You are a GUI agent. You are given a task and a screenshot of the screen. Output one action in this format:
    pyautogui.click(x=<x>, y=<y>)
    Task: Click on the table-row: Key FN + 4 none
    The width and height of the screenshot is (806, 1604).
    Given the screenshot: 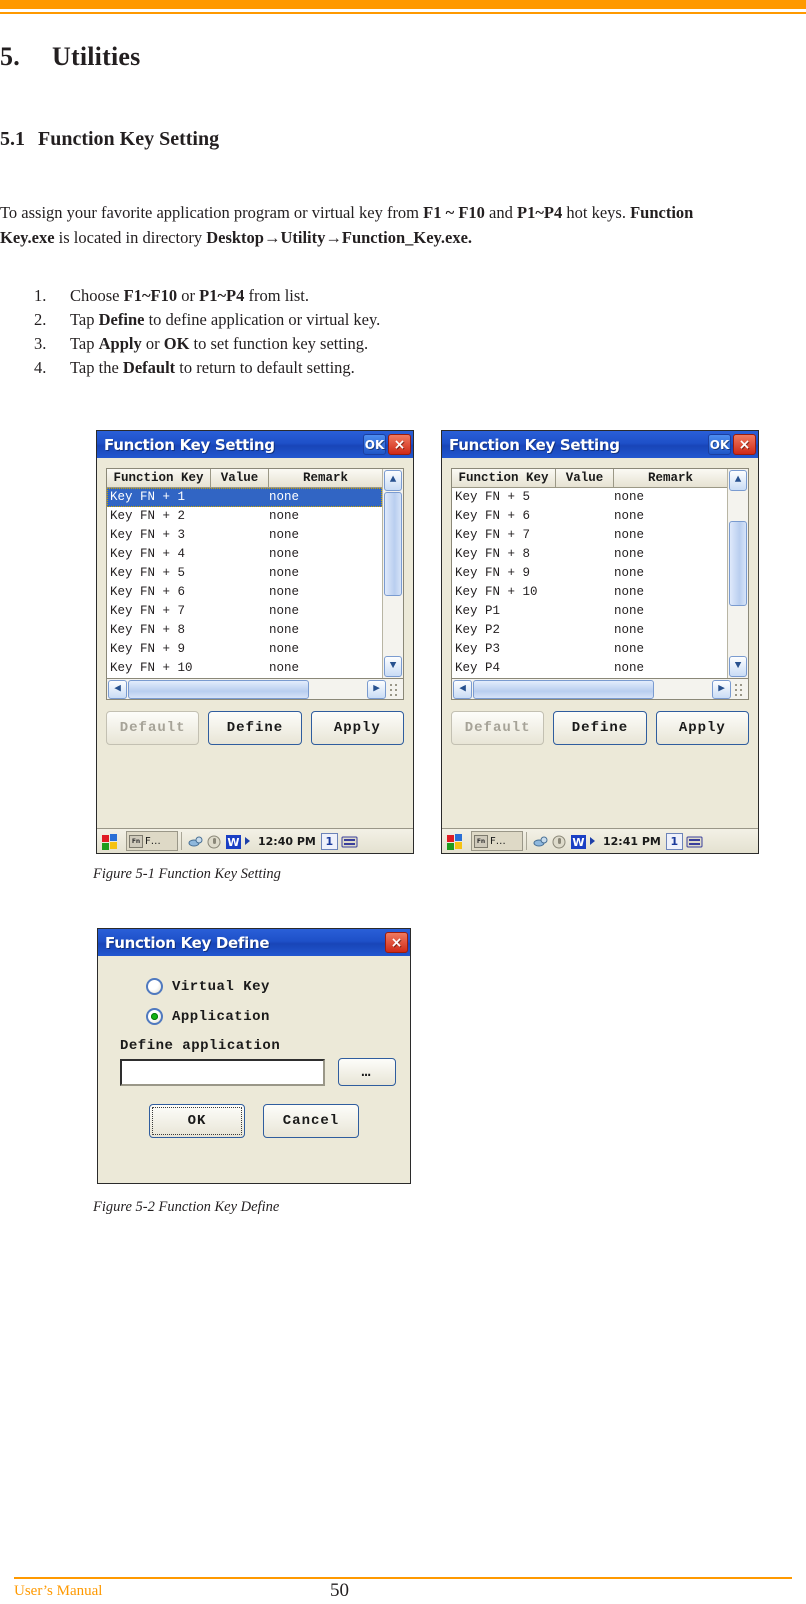 What is the action you would take?
    pyautogui.click(x=244, y=554)
    